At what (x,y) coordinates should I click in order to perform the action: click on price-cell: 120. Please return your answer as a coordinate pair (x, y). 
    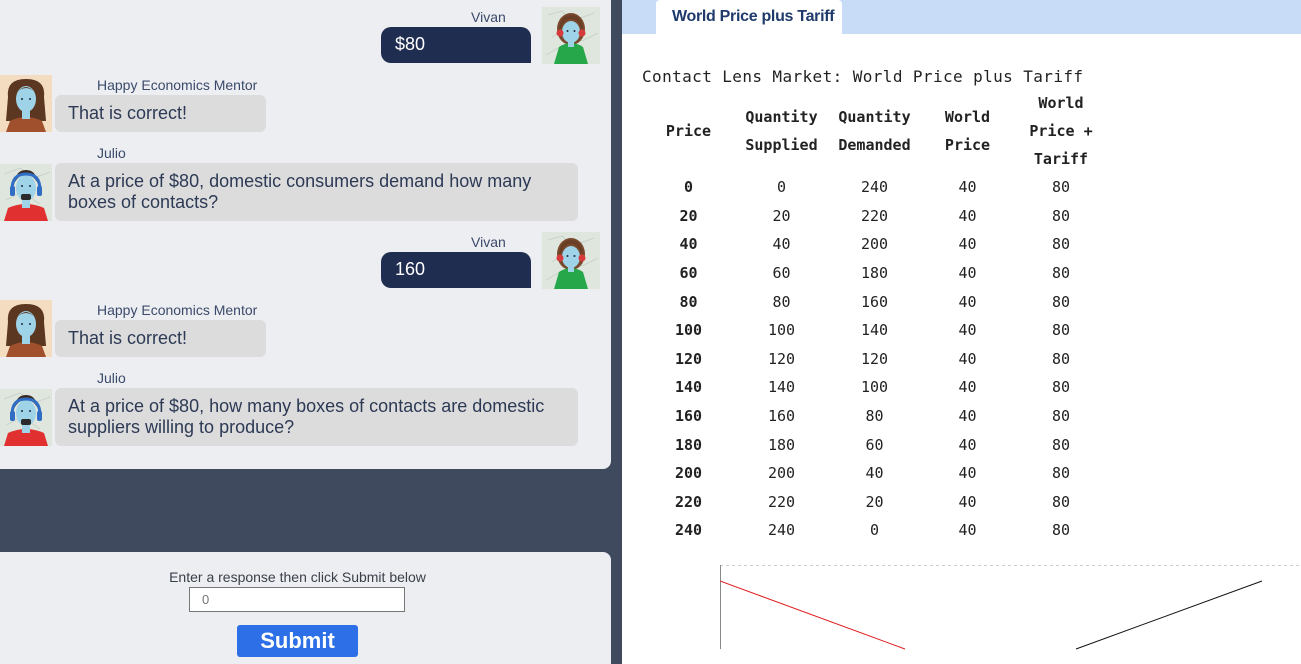
    Looking at the image, I should click on (688, 358).